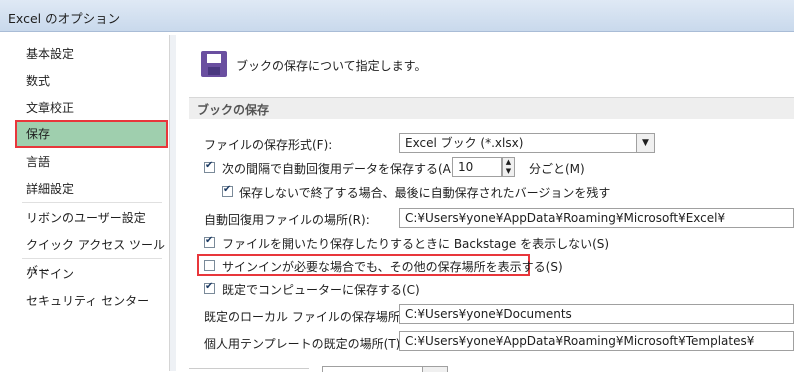 Image resolution: width=794 pixels, height=372 pixels. I want to click on sidebar-item-proofing: 文章校正, so click(91, 108).